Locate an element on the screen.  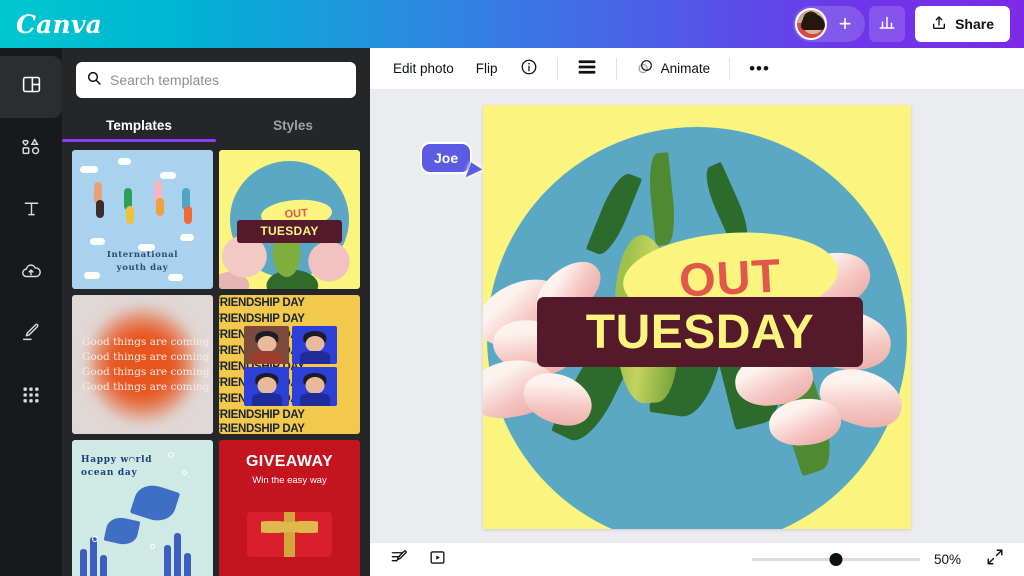
template-photo-grid is located at coordinates (291, 366).